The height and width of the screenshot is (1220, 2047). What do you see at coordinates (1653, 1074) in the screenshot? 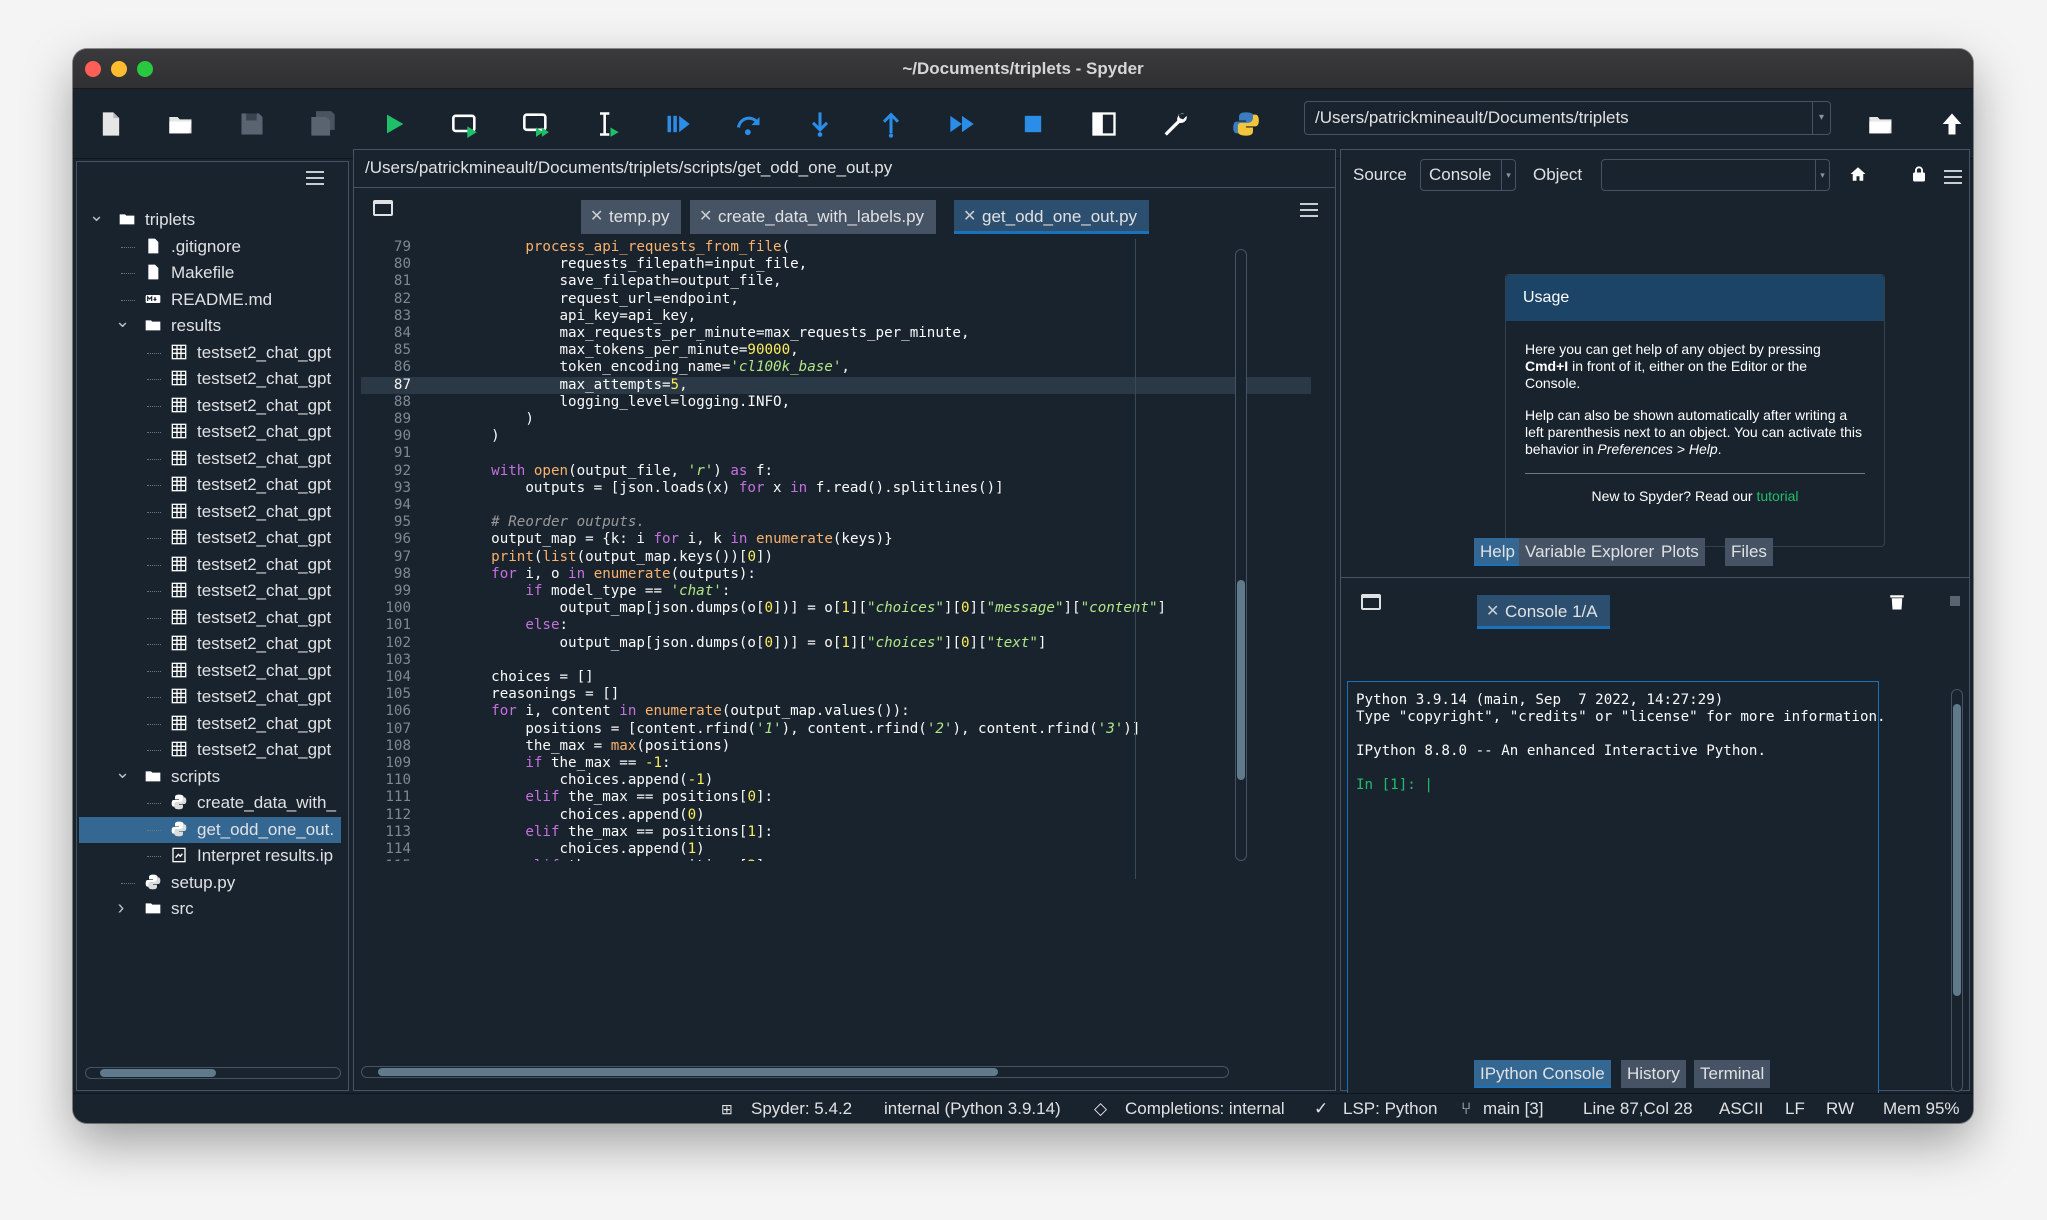
I see `console-tab-history: History` at bounding box center [1653, 1074].